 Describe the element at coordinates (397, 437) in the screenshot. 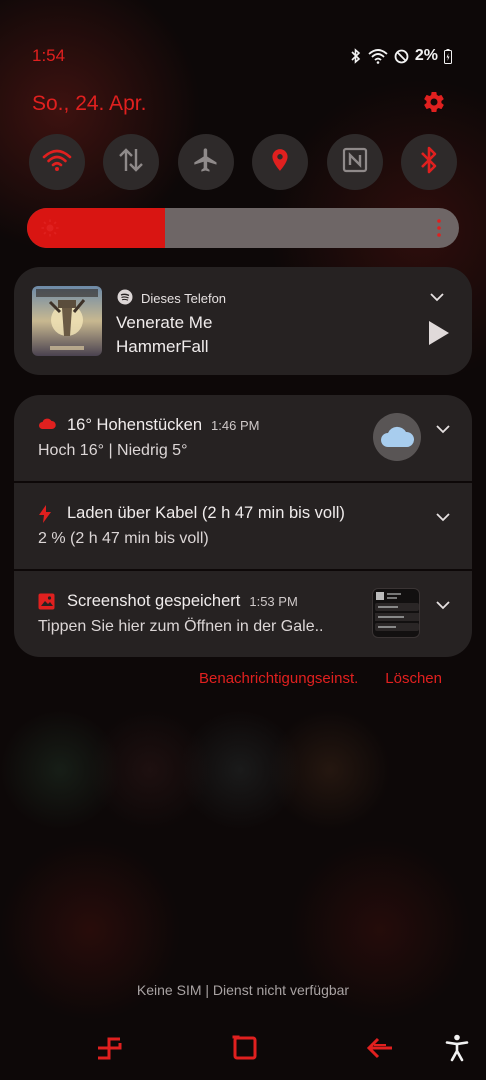

I see `weather-icon` at that location.